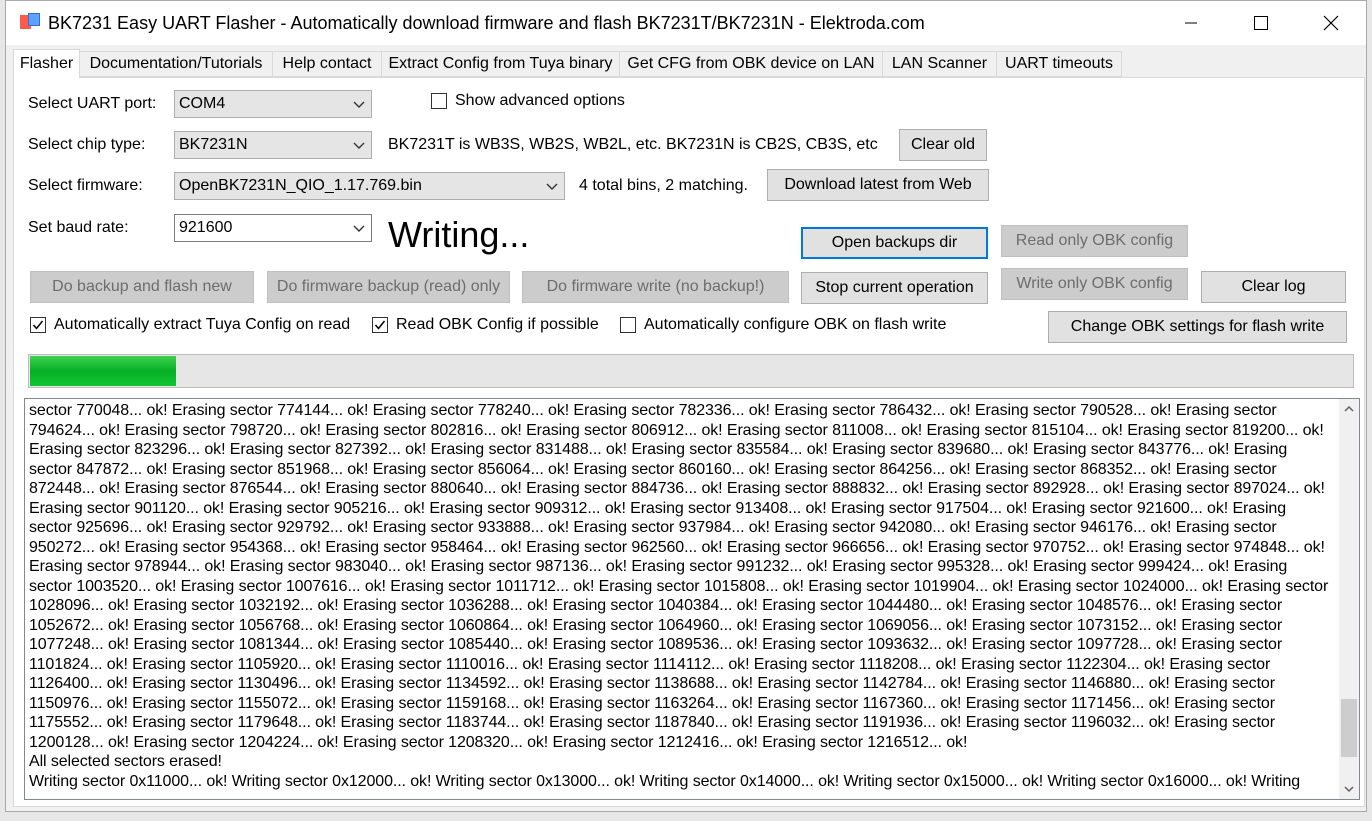  Describe the element at coordinates (300, 185) in the screenshot. I see `firmware-value: OpenBK7231N_QIO_1.17.769.bin` at that location.